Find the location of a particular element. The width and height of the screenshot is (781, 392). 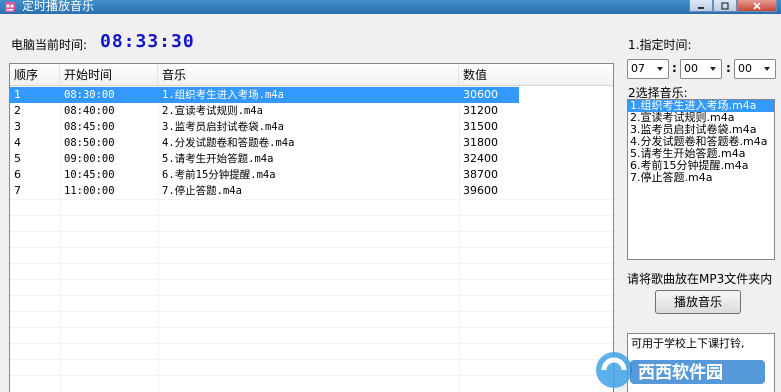

cell-music: 3.监考员启封试卷袋.m4a is located at coordinates (223, 127).